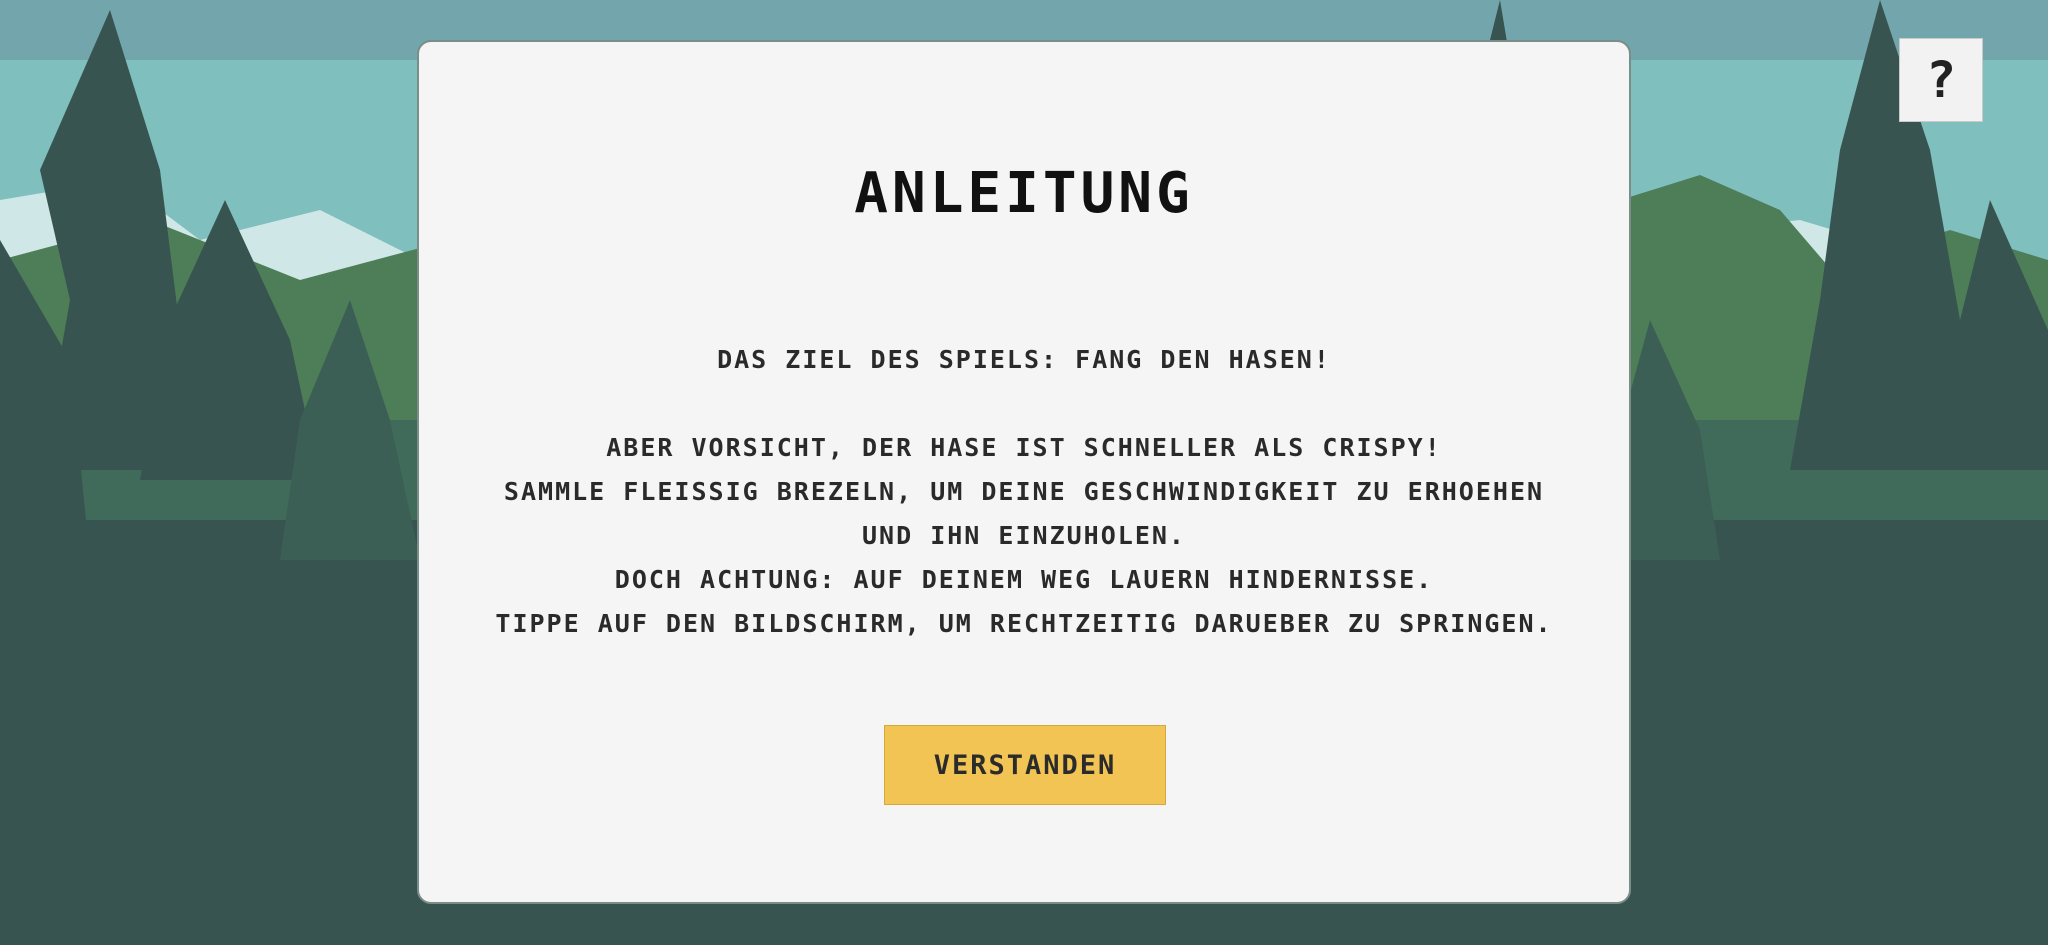 The height and width of the screenshot is (945, 2048). I want to click on help-button: ?, so click(1941, 80).